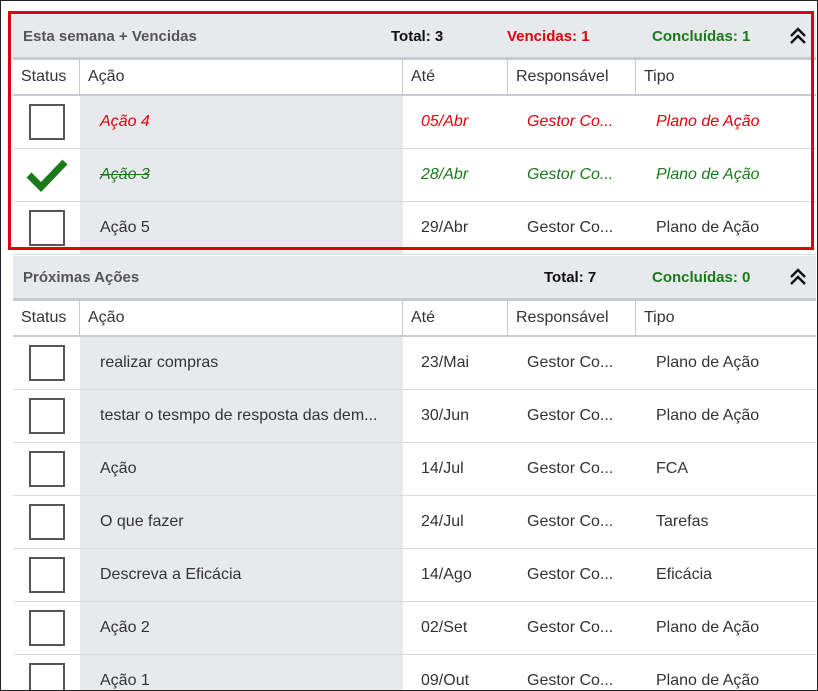 This screenshot has width=818, height=691. What do you see at coordinates (110, 36) in the screenshot?
I see `section-title: Esta semana + Vencidas` at bounding box center [110, 36].